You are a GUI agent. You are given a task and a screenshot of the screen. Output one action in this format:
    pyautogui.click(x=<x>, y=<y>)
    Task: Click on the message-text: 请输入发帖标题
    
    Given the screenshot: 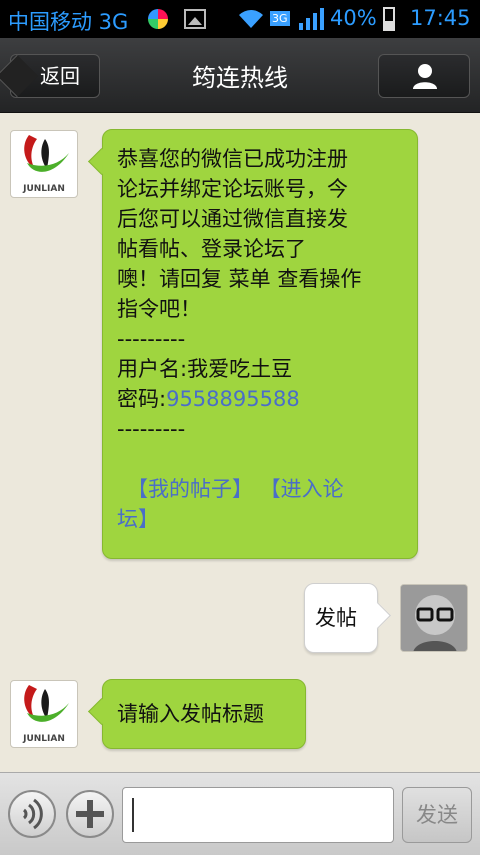 What is the action you would take?
    pyautogui.click(x=190, y=714)
    